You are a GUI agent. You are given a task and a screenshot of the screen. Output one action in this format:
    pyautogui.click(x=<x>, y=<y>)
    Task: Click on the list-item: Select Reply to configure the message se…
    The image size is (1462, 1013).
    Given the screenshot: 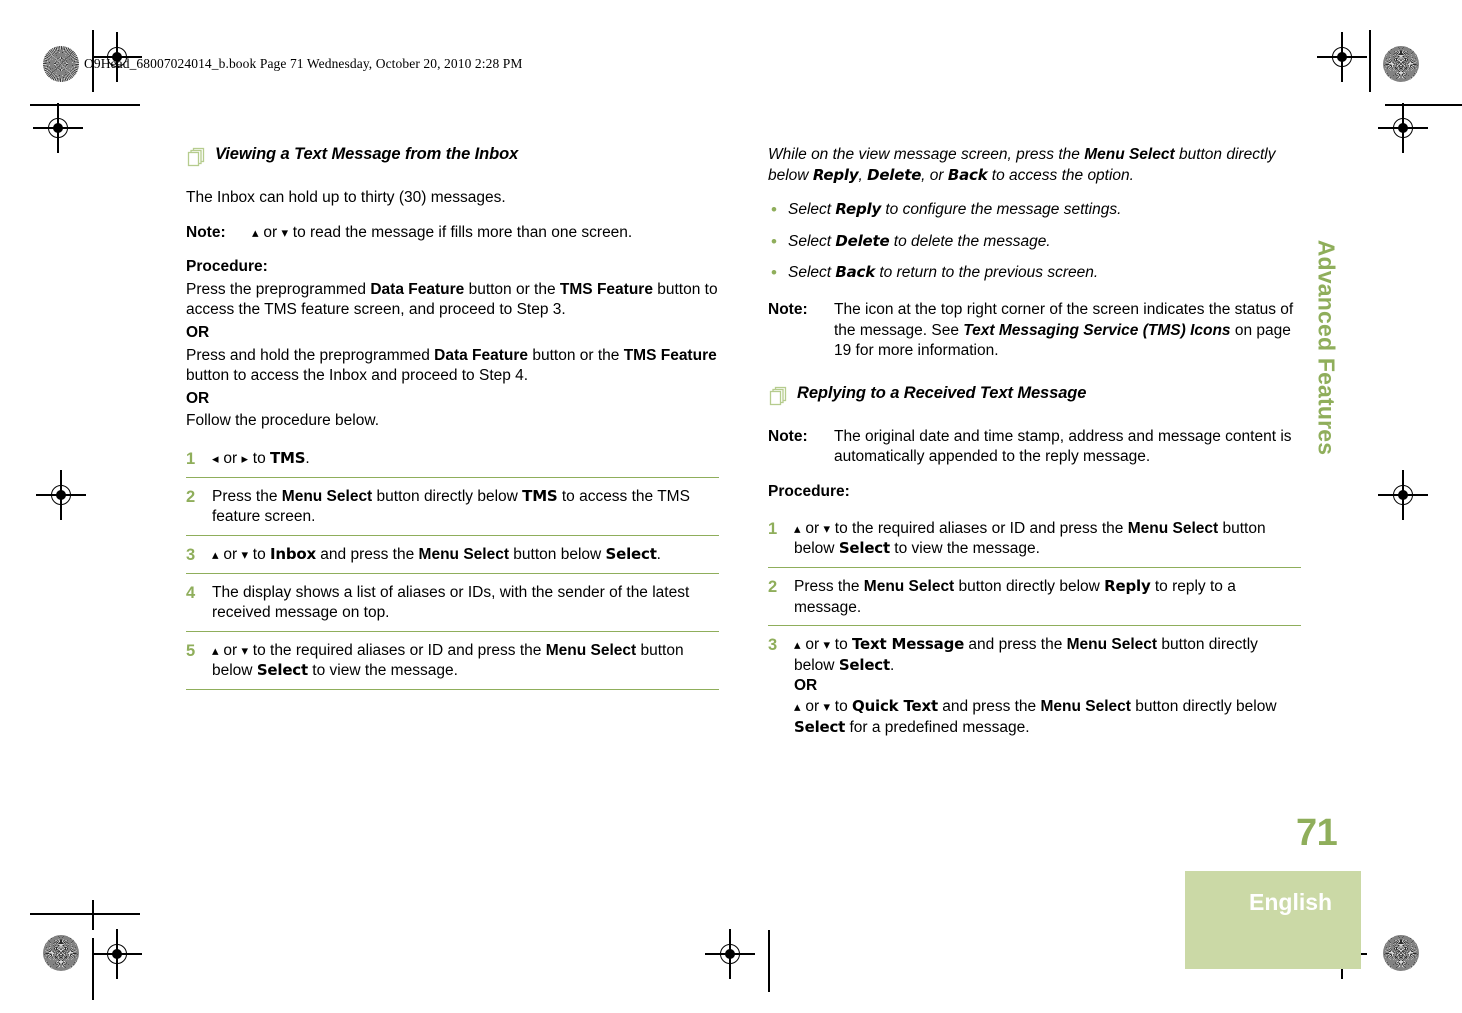 What is the action you would take?
    pyautogui.click(x=1034, y=210)
    